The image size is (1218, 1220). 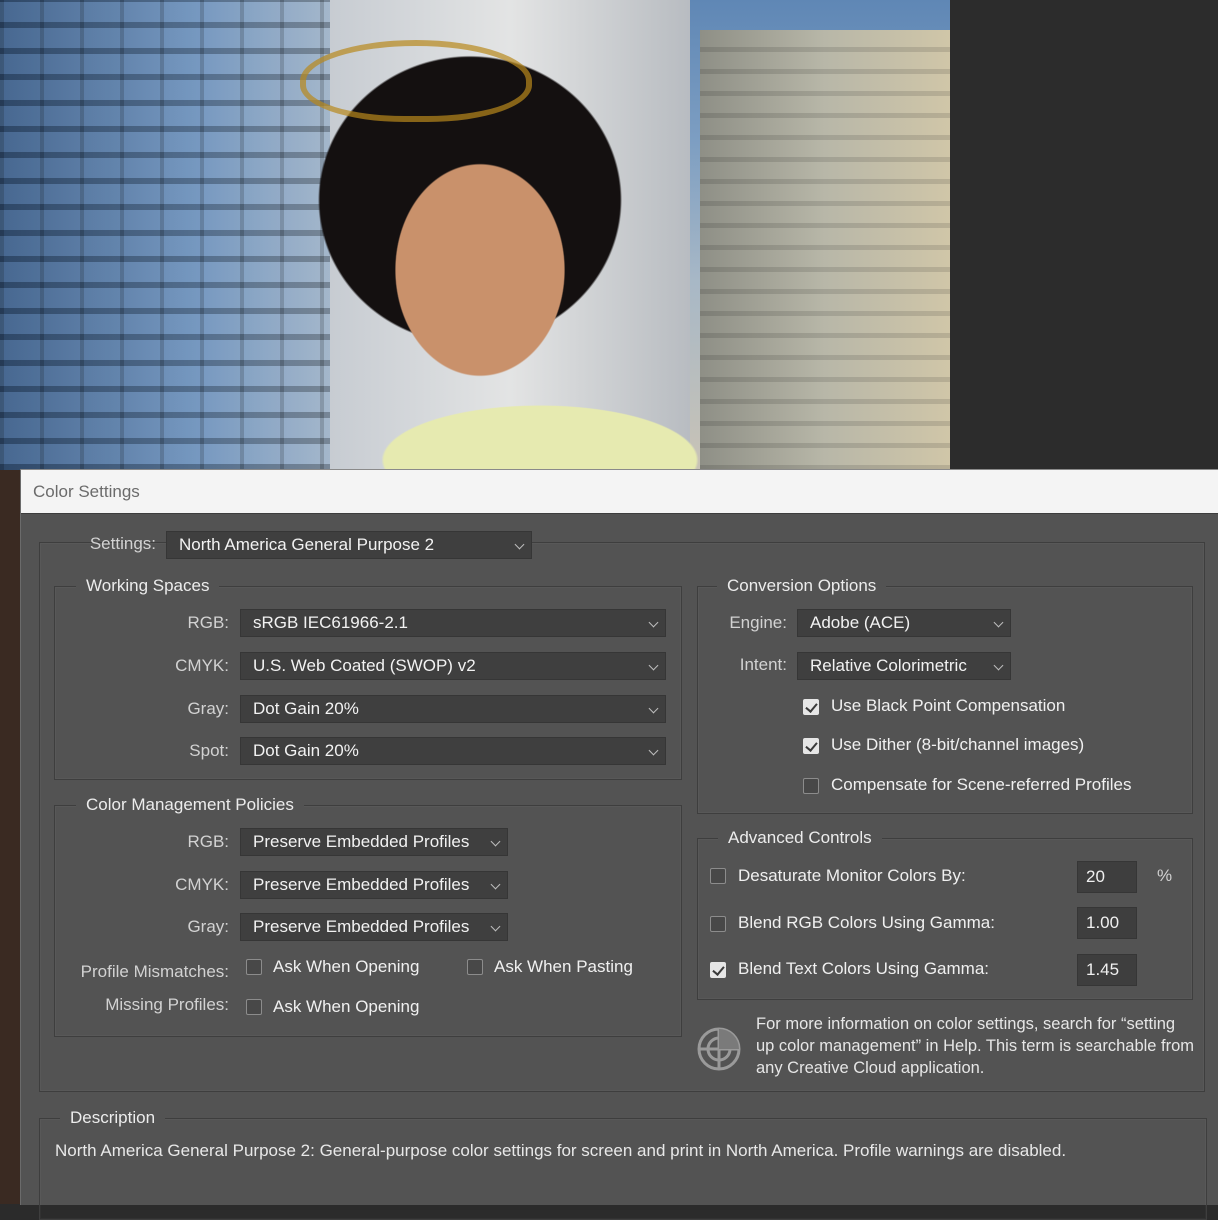 What do you see at coordinates (202, 884) in the screenshot?
I see `policy-cmyk-label: CMYK:` at bounding box center [202, 884].